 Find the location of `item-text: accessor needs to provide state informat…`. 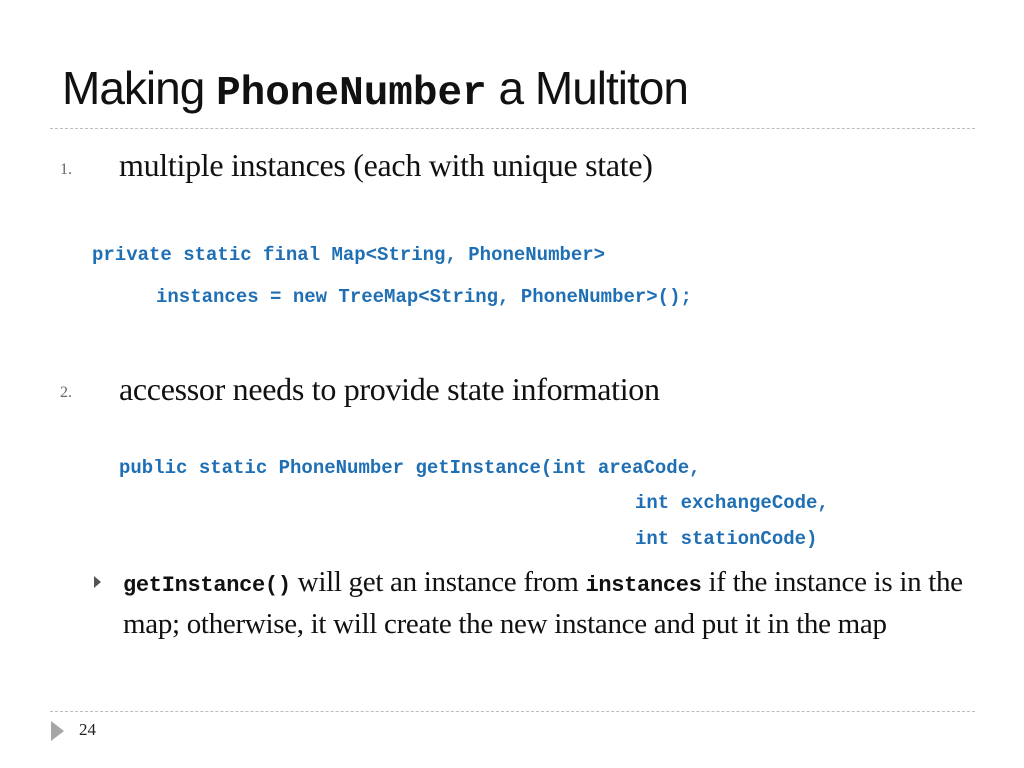

item-text: accessor needs to provide state informat… is located at coordinates (389, 389).